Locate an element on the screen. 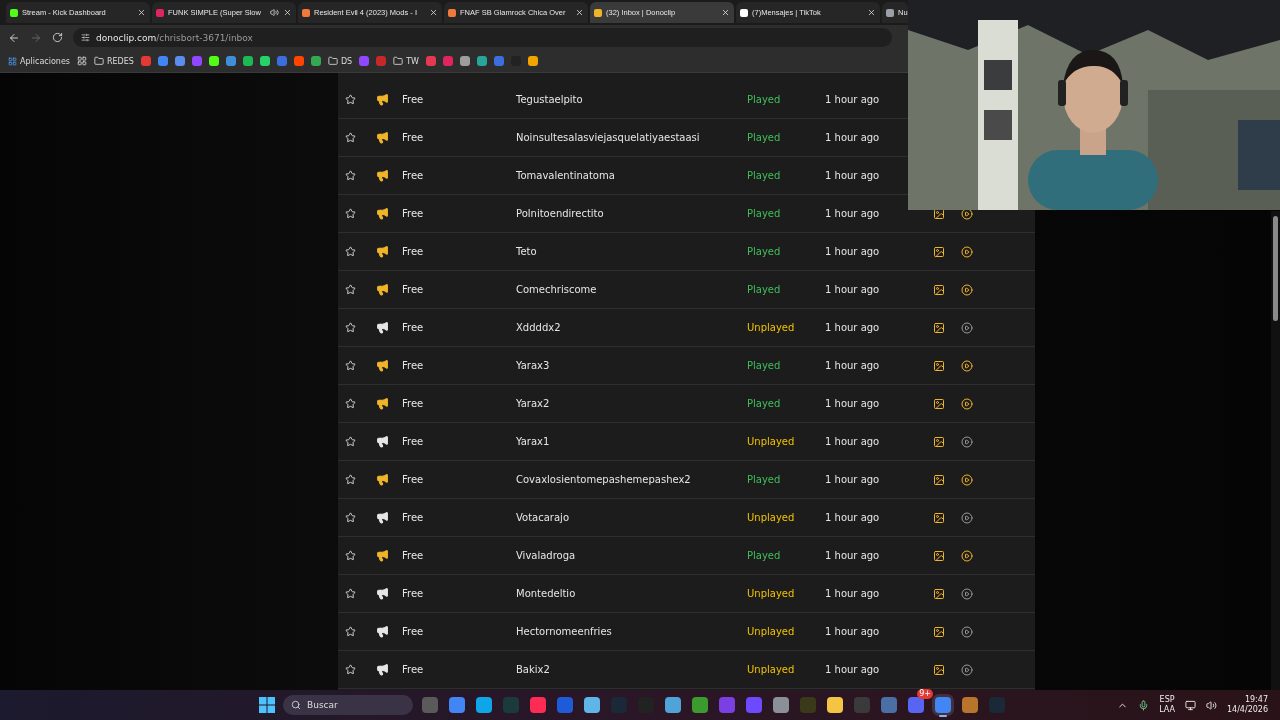 The width and height of the screenshot is (1280, 720). donor-name: Montedeltio is located at coordinates (546, 593).